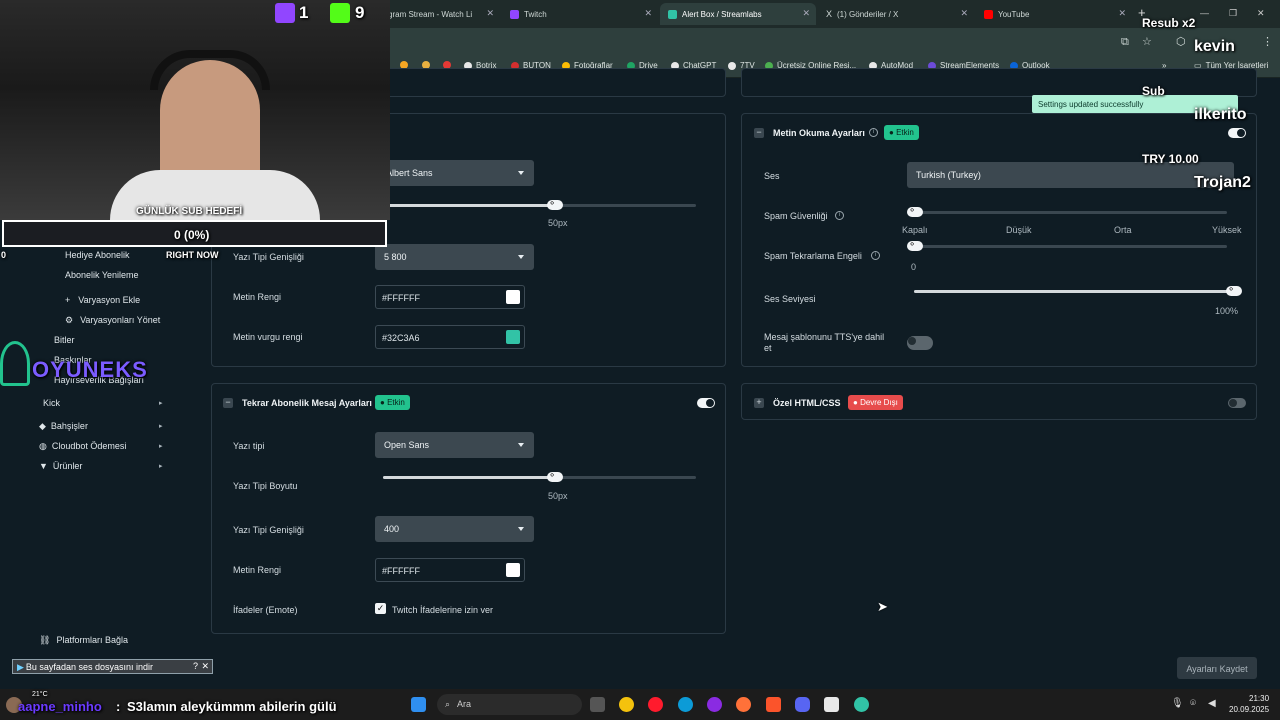  What do you see at coordinates (1267, 41) in the screenshot?
I see `menu-icon: ⋮` at bounding box center [1267, 41].